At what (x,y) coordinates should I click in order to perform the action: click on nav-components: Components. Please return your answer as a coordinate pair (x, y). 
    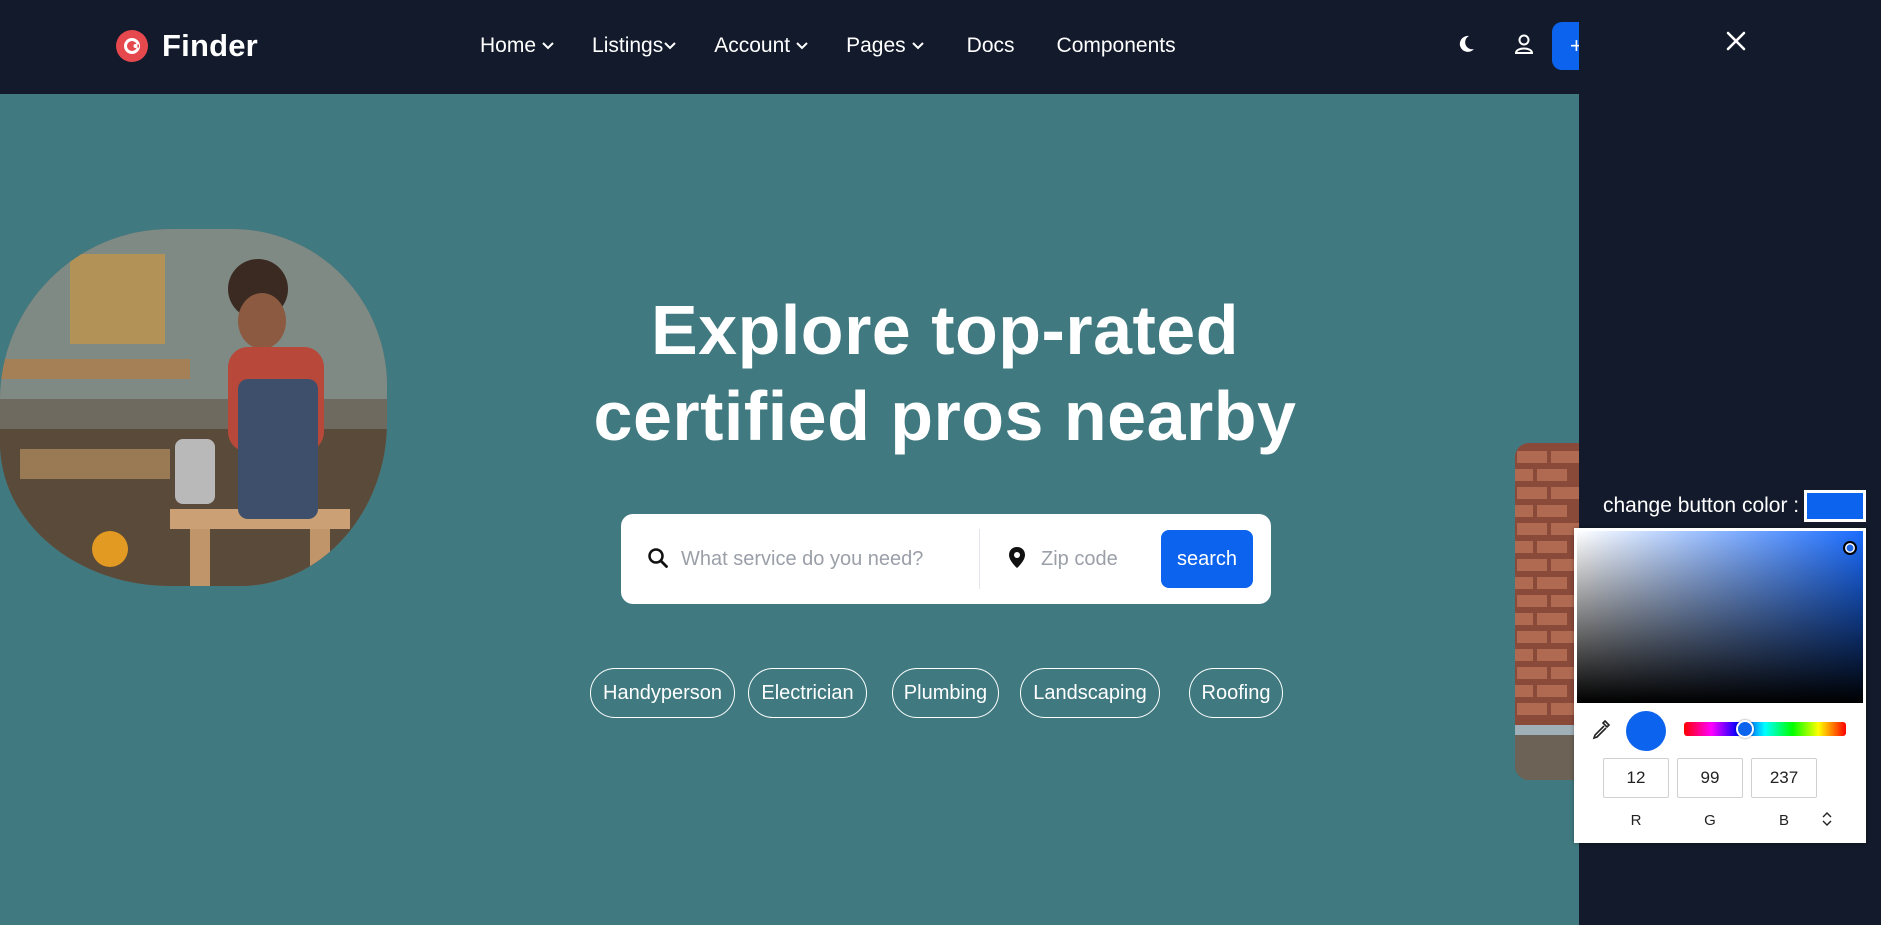
    Looking at the image, I should click on (1116, 46).